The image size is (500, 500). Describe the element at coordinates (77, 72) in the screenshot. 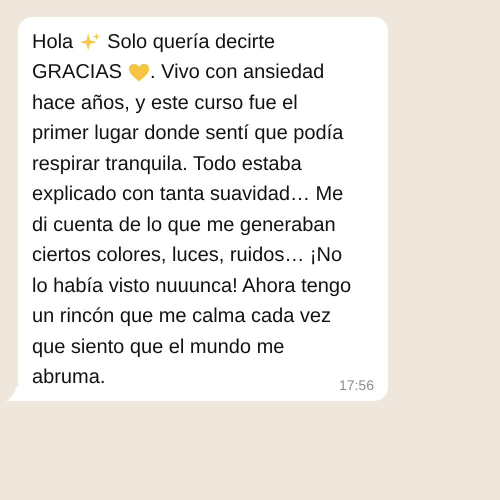

I see `message-text: GRACIAS` at that location.